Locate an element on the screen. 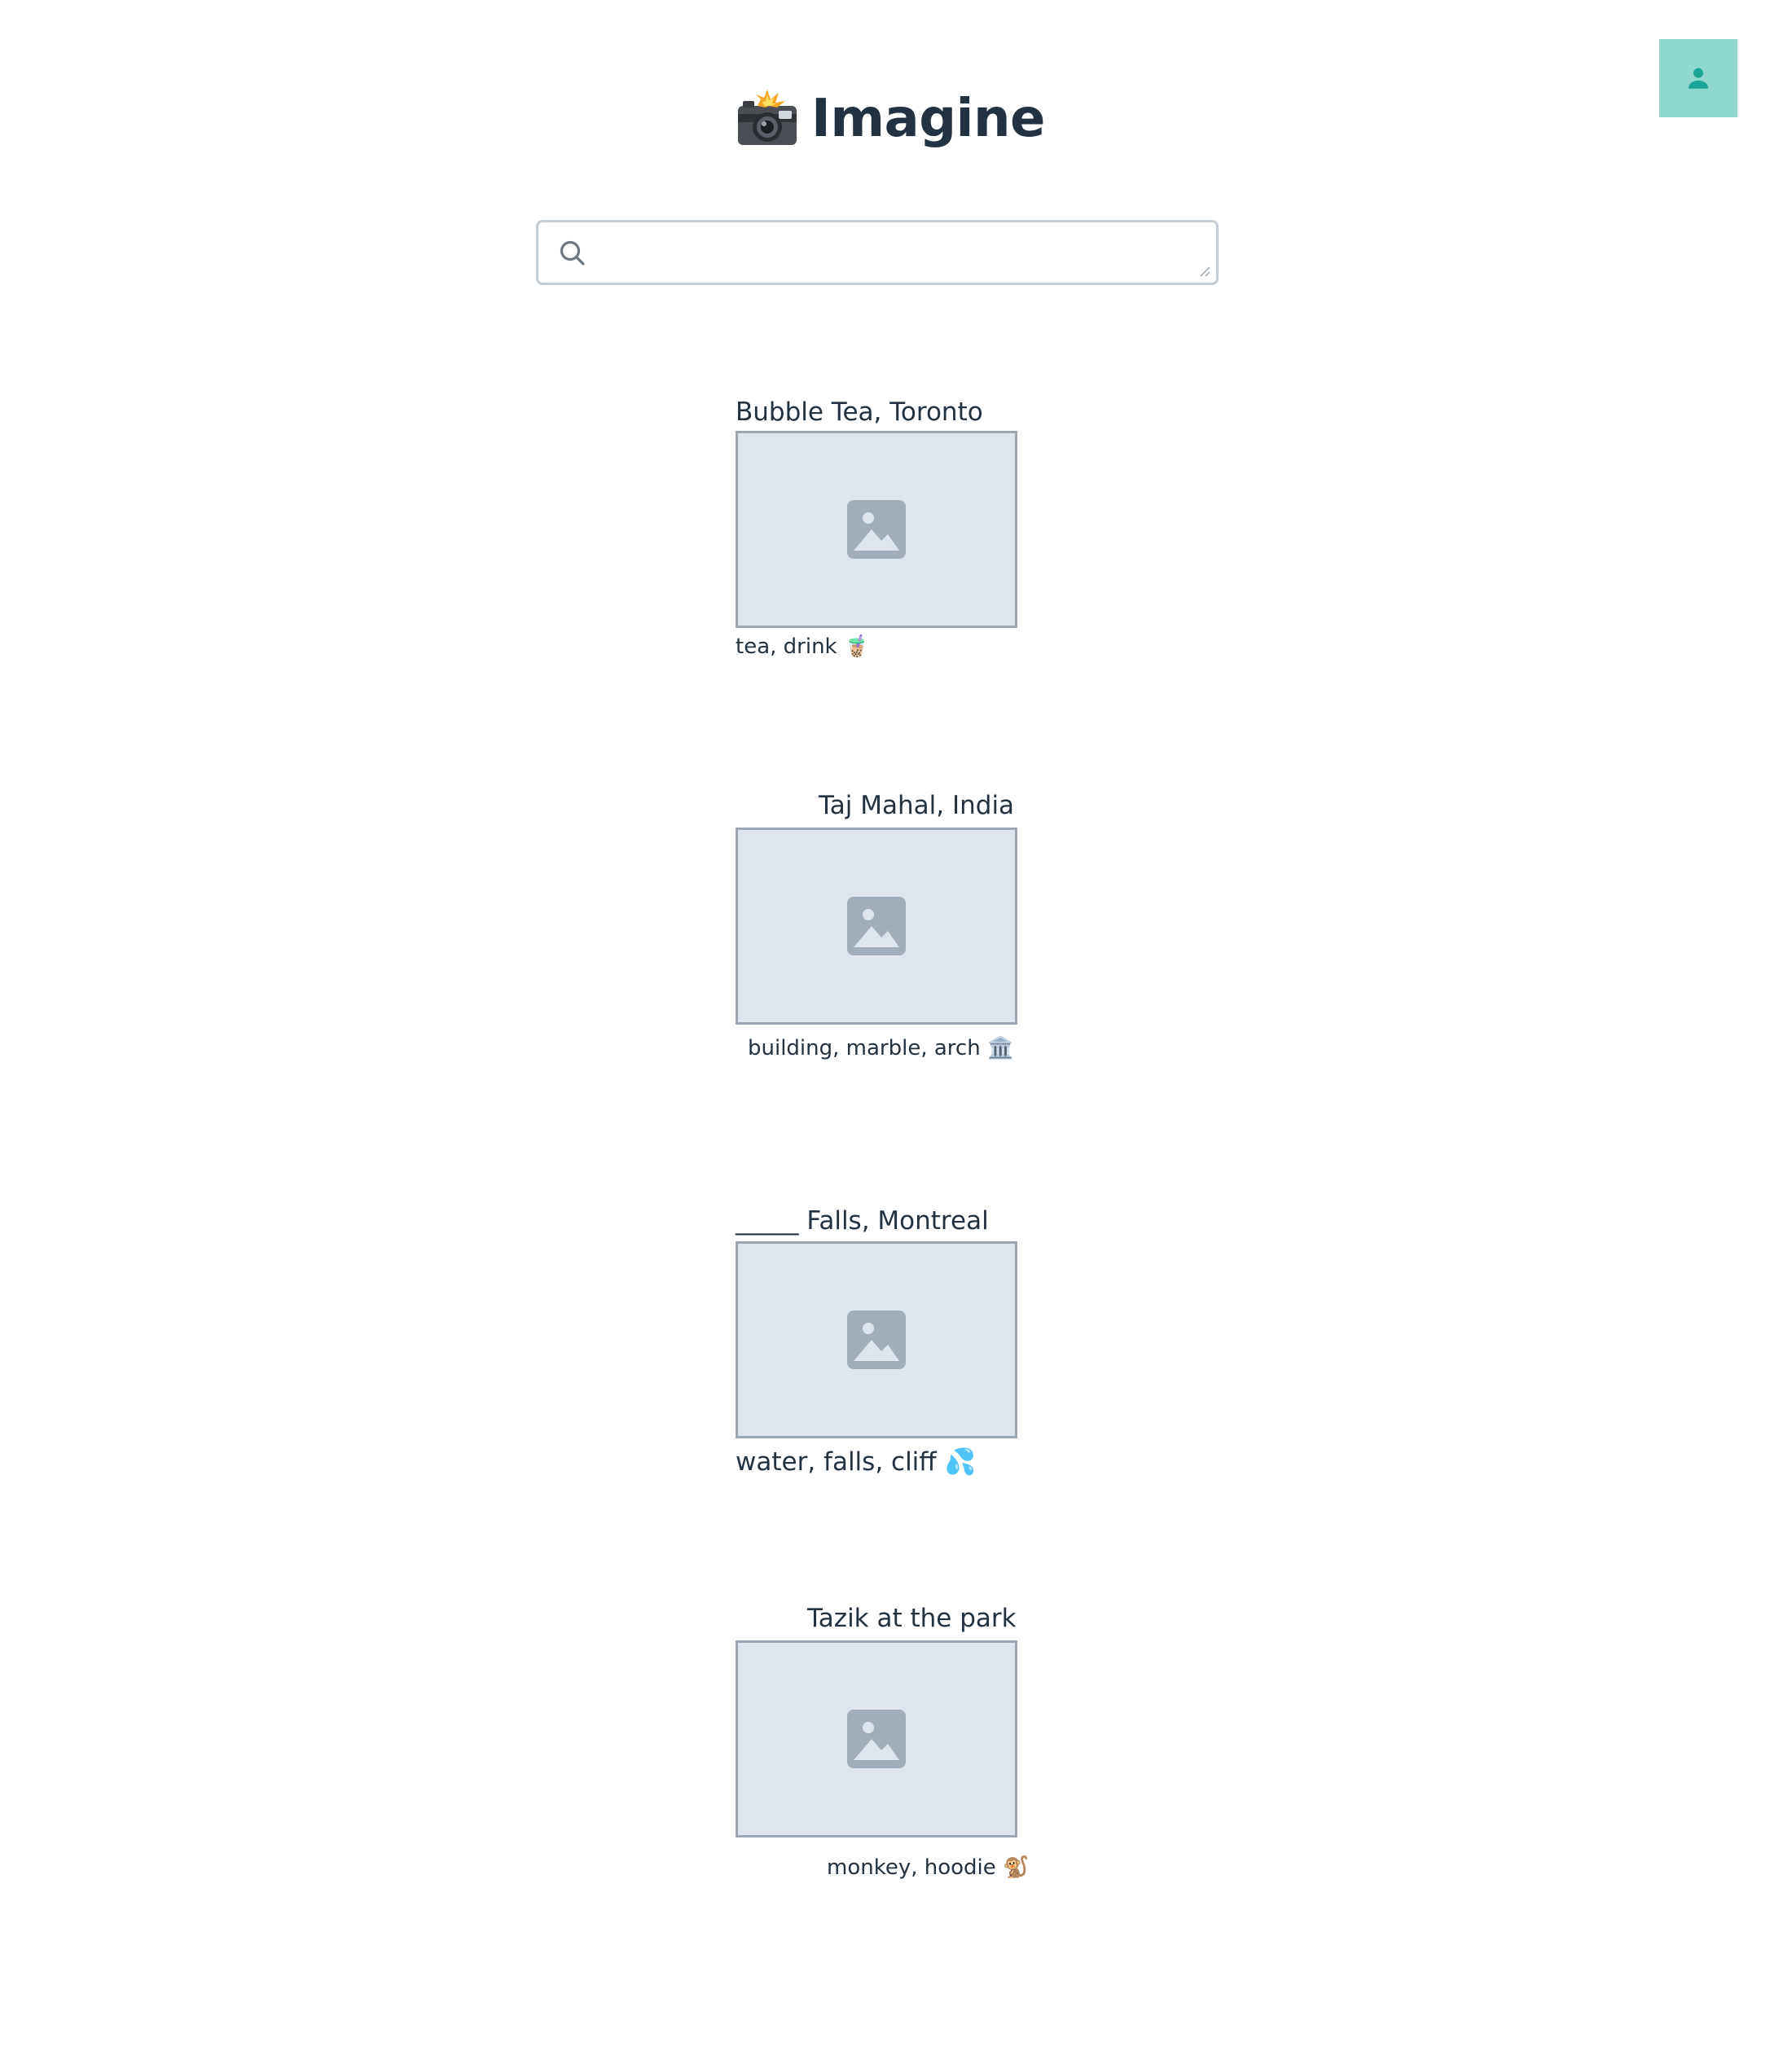 The height and width of the screenshot is (2046, 1792). post-tags: water, falls, cliff 💦 is located at coordinates (856, 1462).